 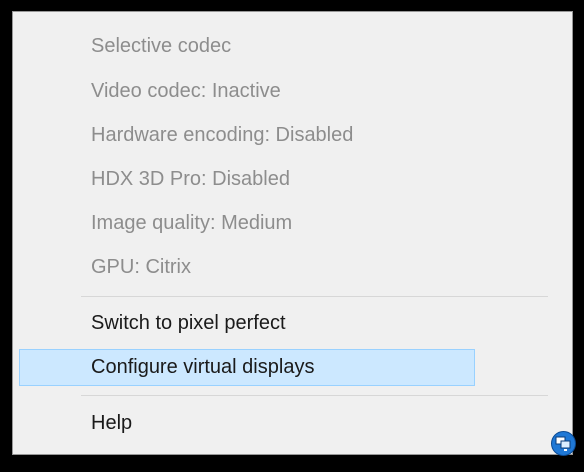 What do you see at coordinates (161, 46) in the screenshot?
I see `menu-item-label: Selective codec` at bounding box center [161, 46].